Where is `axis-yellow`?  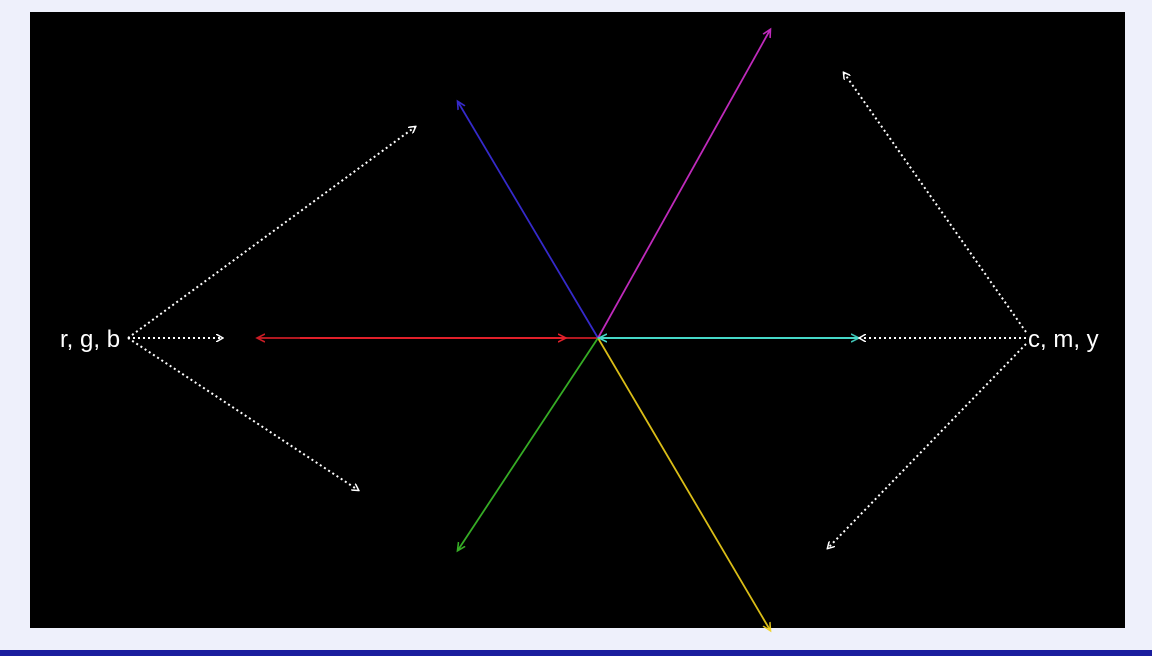 axis-yellow is located at coordinates (683, 483).